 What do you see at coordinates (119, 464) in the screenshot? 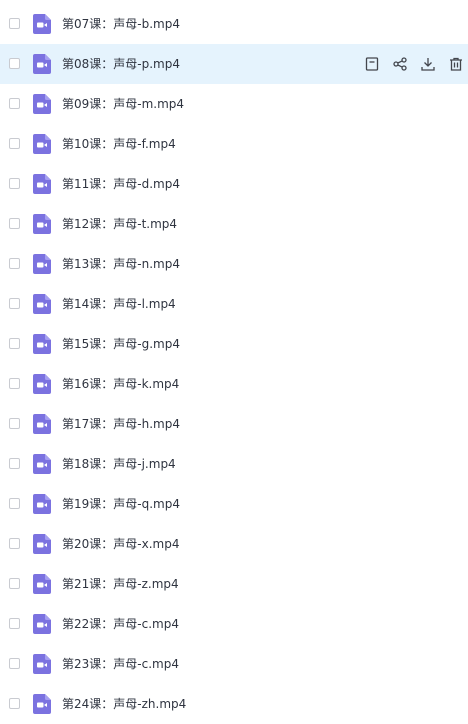
I see `file-name: 第18课：声母-j.mp4` at bounding box center [119, 464].